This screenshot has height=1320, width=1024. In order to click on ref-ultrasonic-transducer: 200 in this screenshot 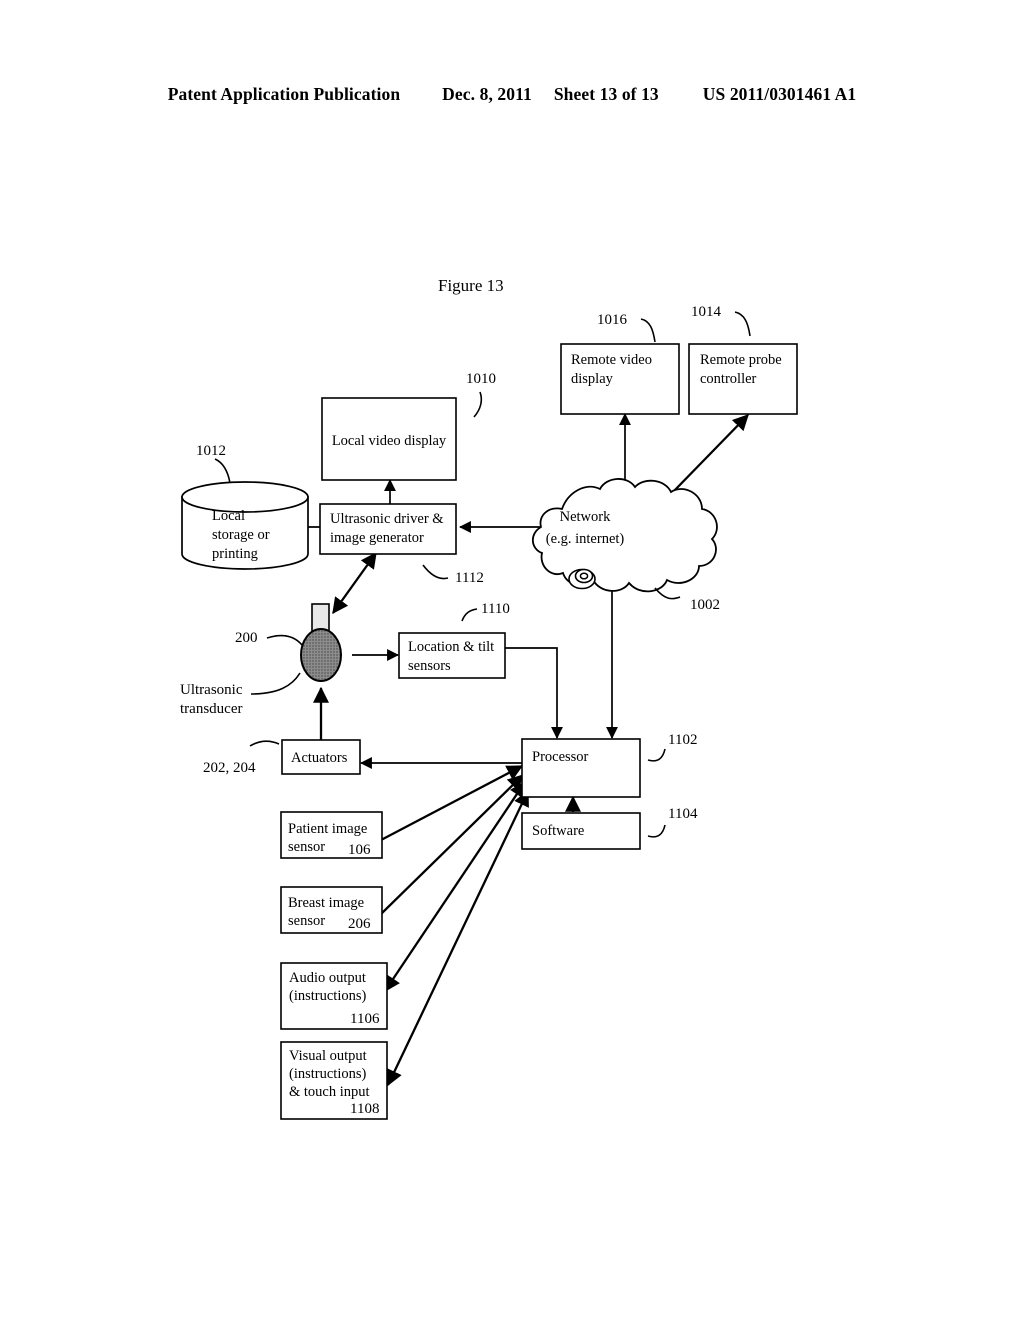, I will do `click(246, 638)`.